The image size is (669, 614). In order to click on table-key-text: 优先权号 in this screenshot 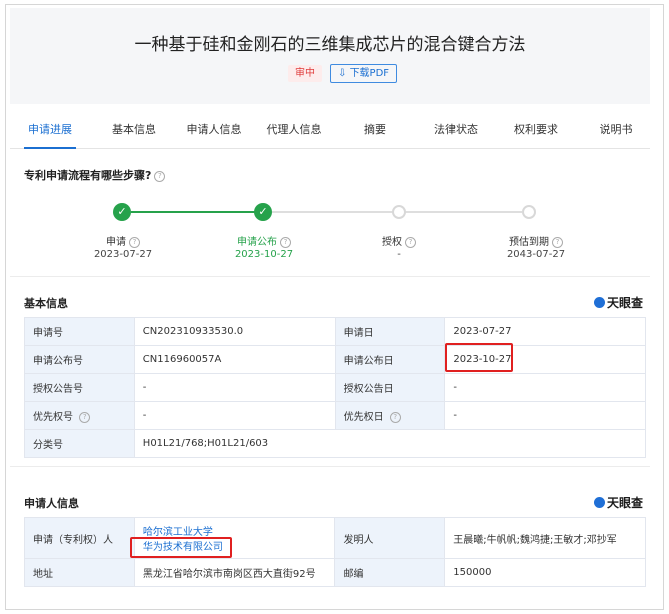, I will do `click(53, 417)`.